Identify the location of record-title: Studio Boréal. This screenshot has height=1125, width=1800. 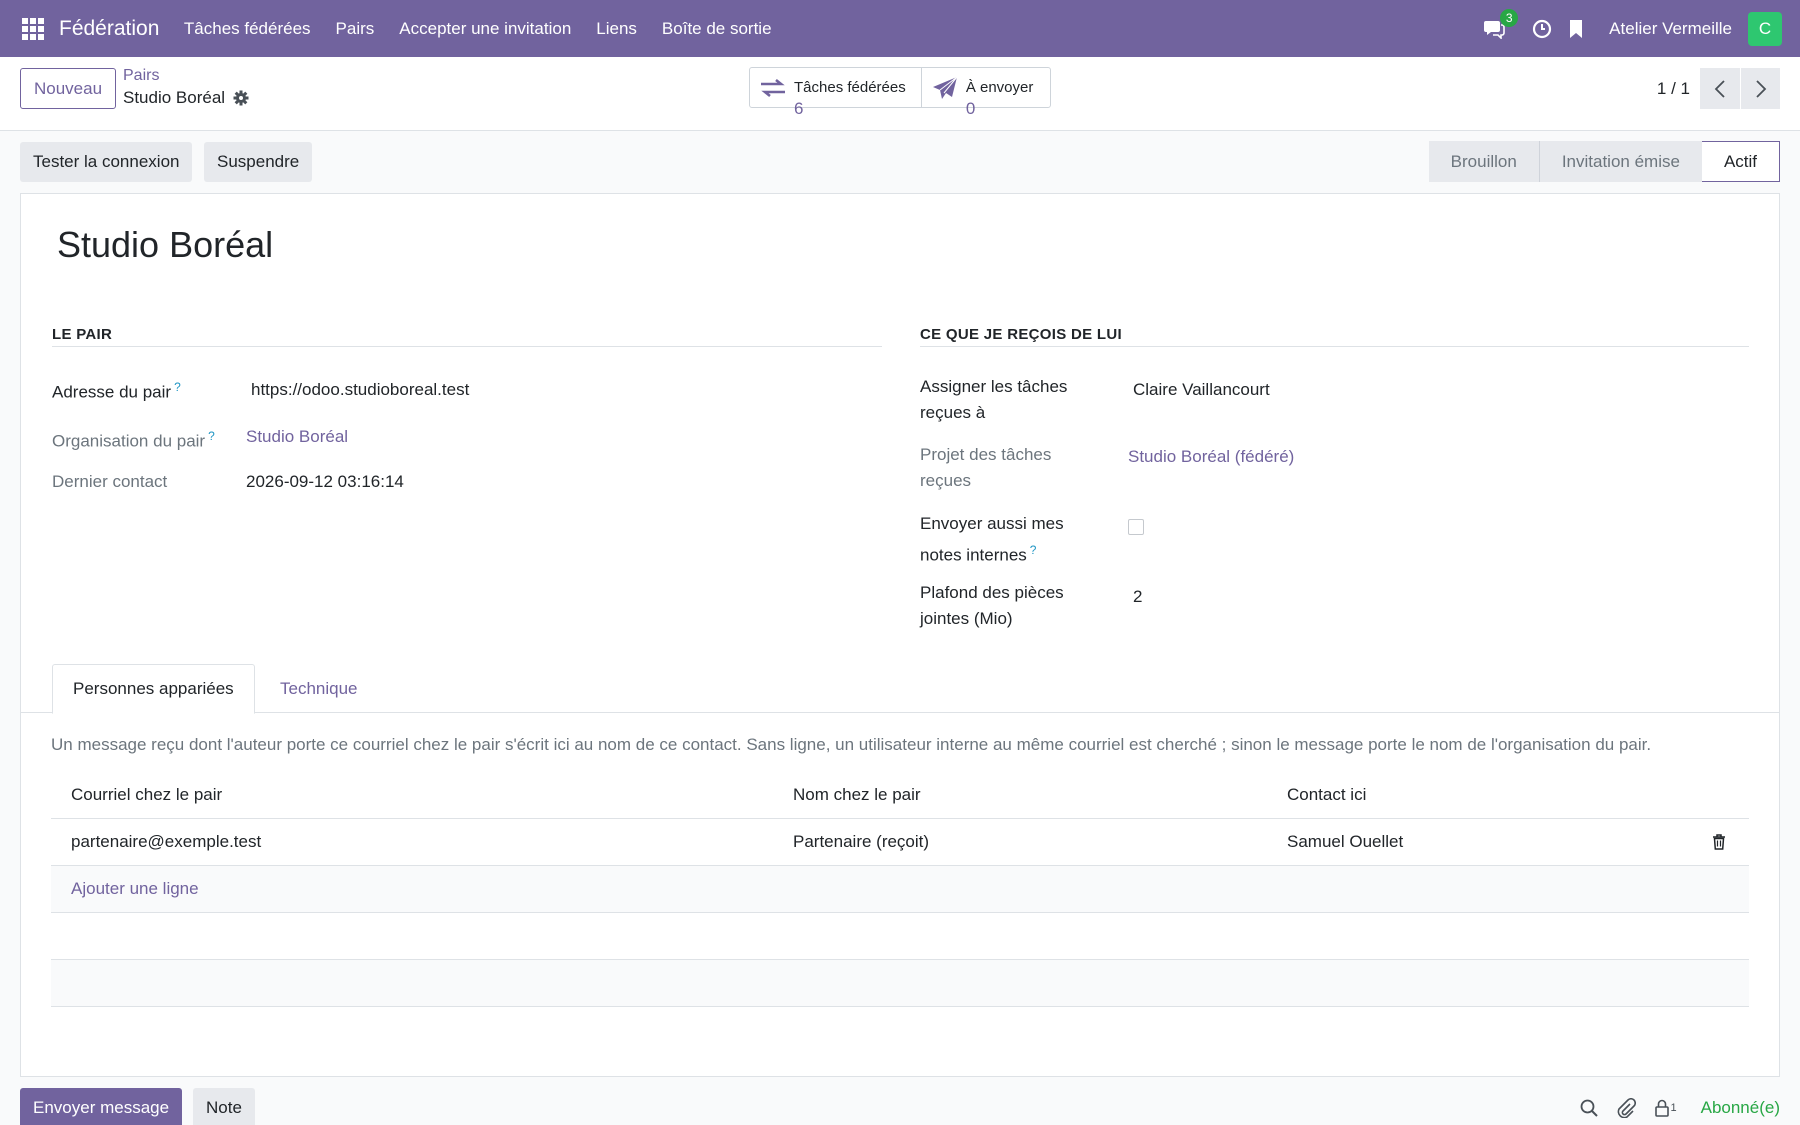
(165, 245).